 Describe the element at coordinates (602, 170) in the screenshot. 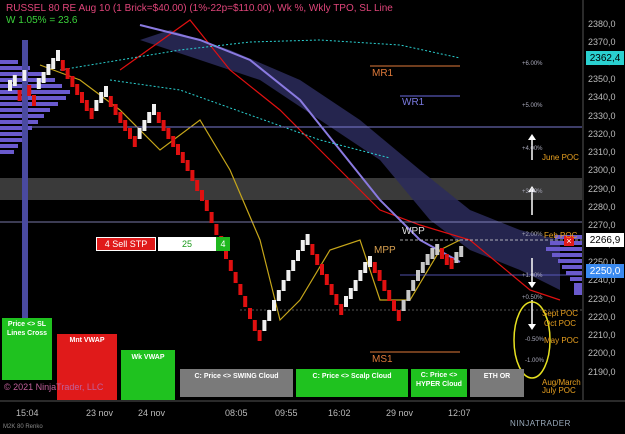

I see `price-tick: 2300,0` at that location.